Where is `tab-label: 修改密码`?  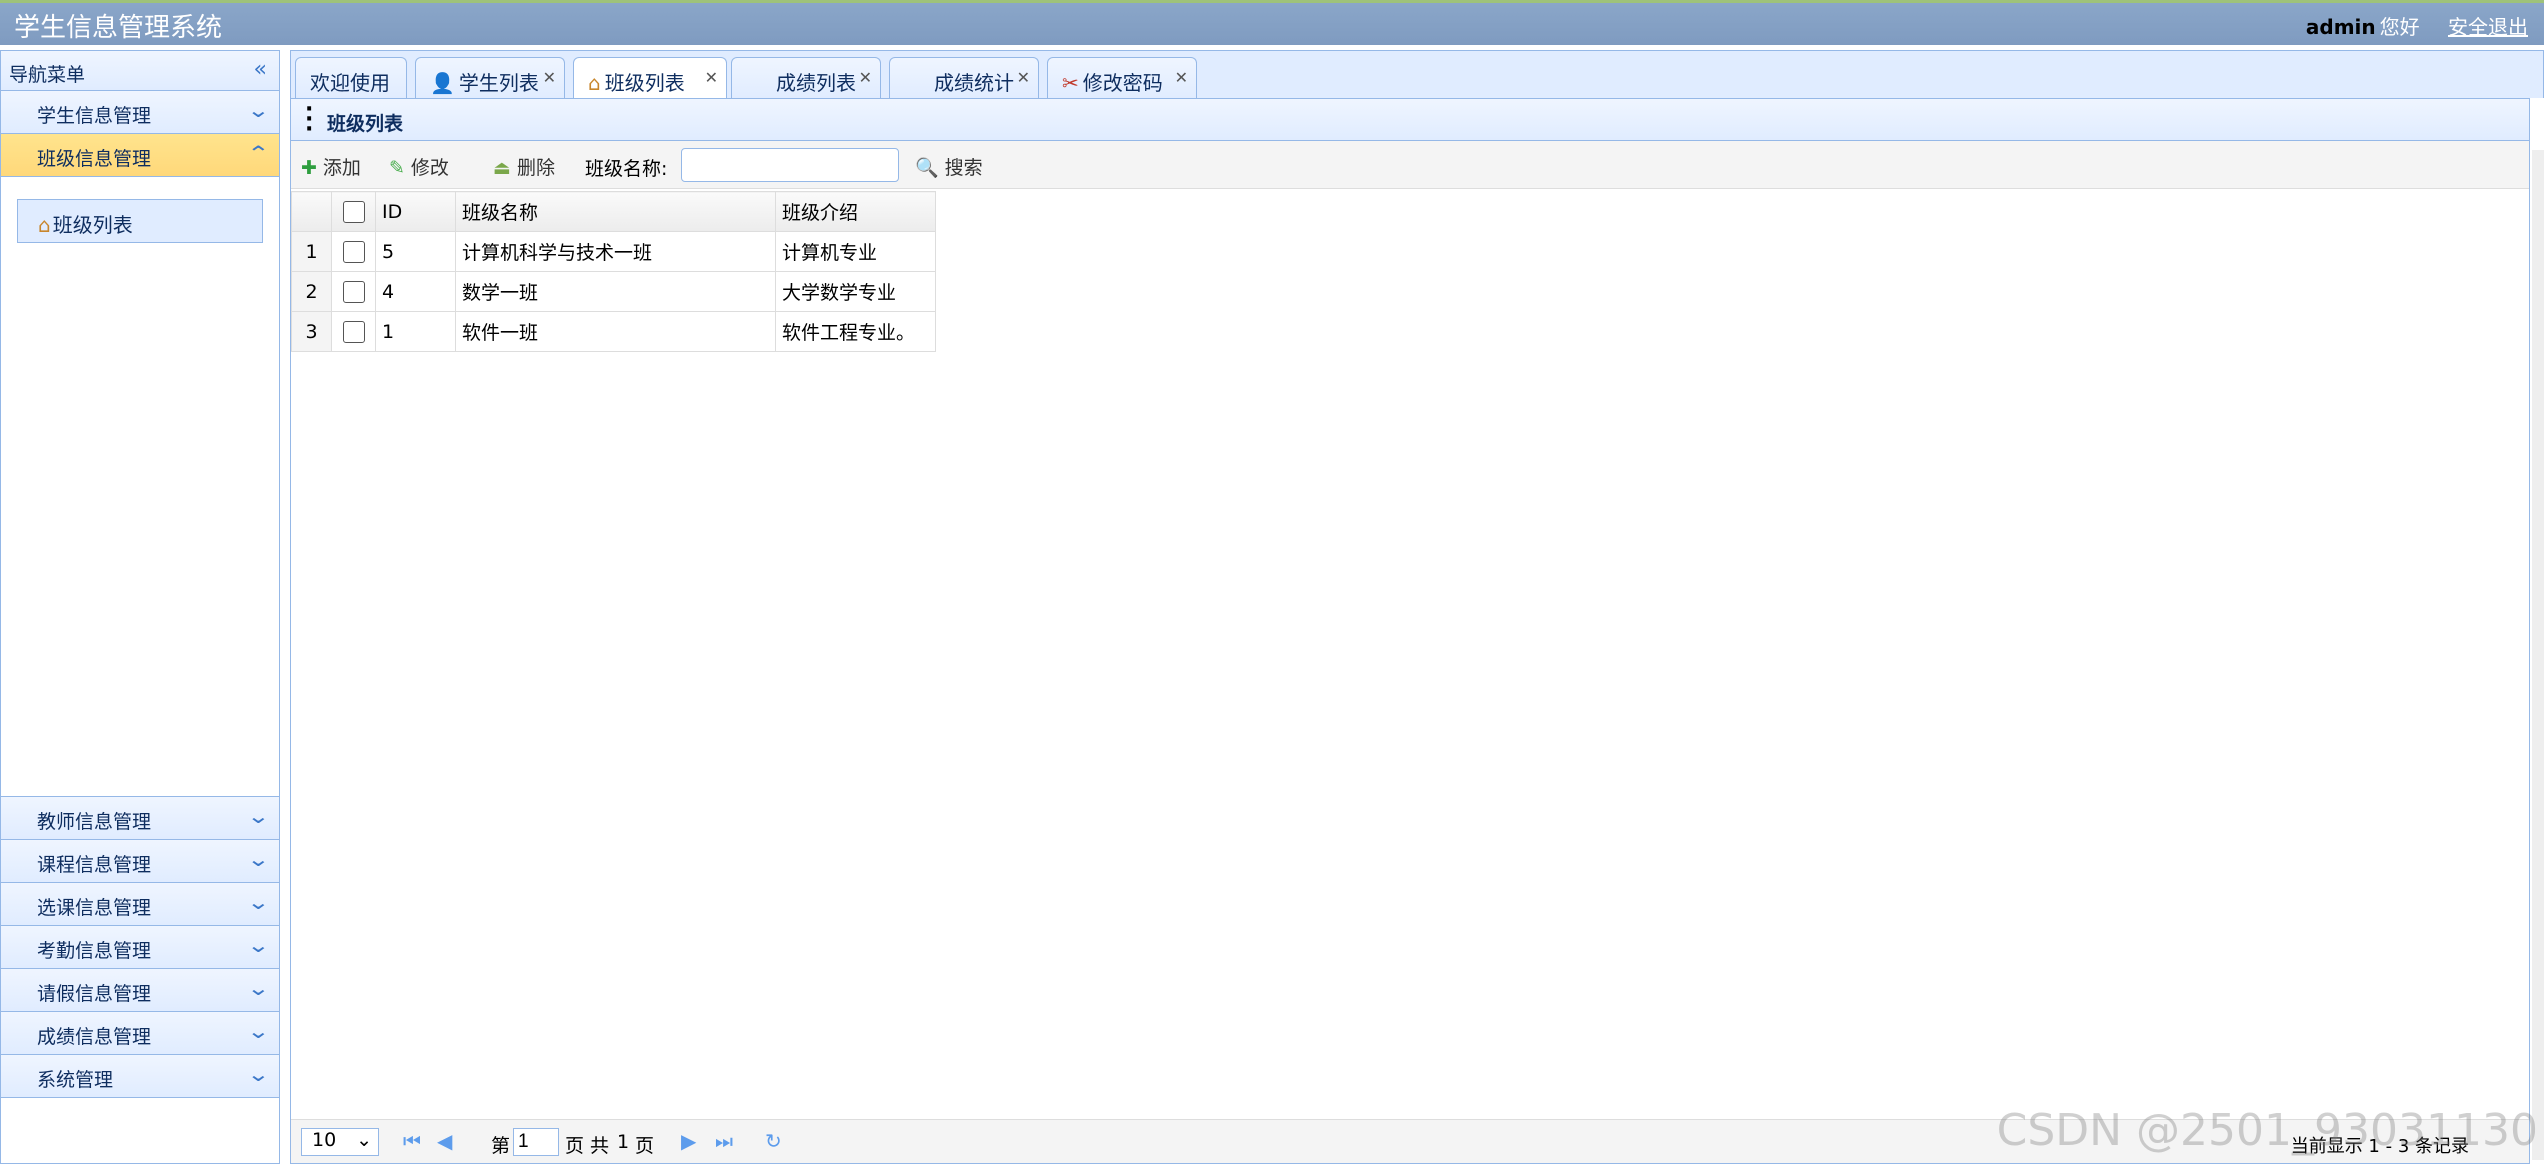 tab-label: 修改密码 is located at coordinates (1122, 83).